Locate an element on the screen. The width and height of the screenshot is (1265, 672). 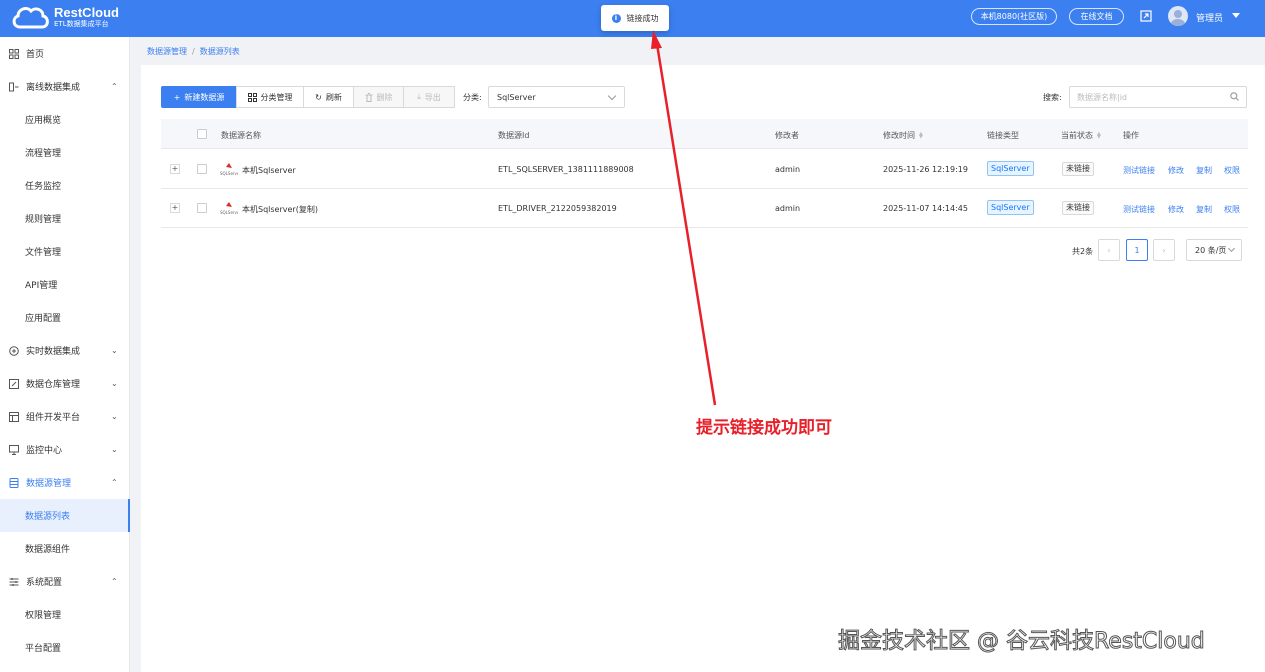
sidebar-item-api-management: API管理 is located at coordinates (65, 284).